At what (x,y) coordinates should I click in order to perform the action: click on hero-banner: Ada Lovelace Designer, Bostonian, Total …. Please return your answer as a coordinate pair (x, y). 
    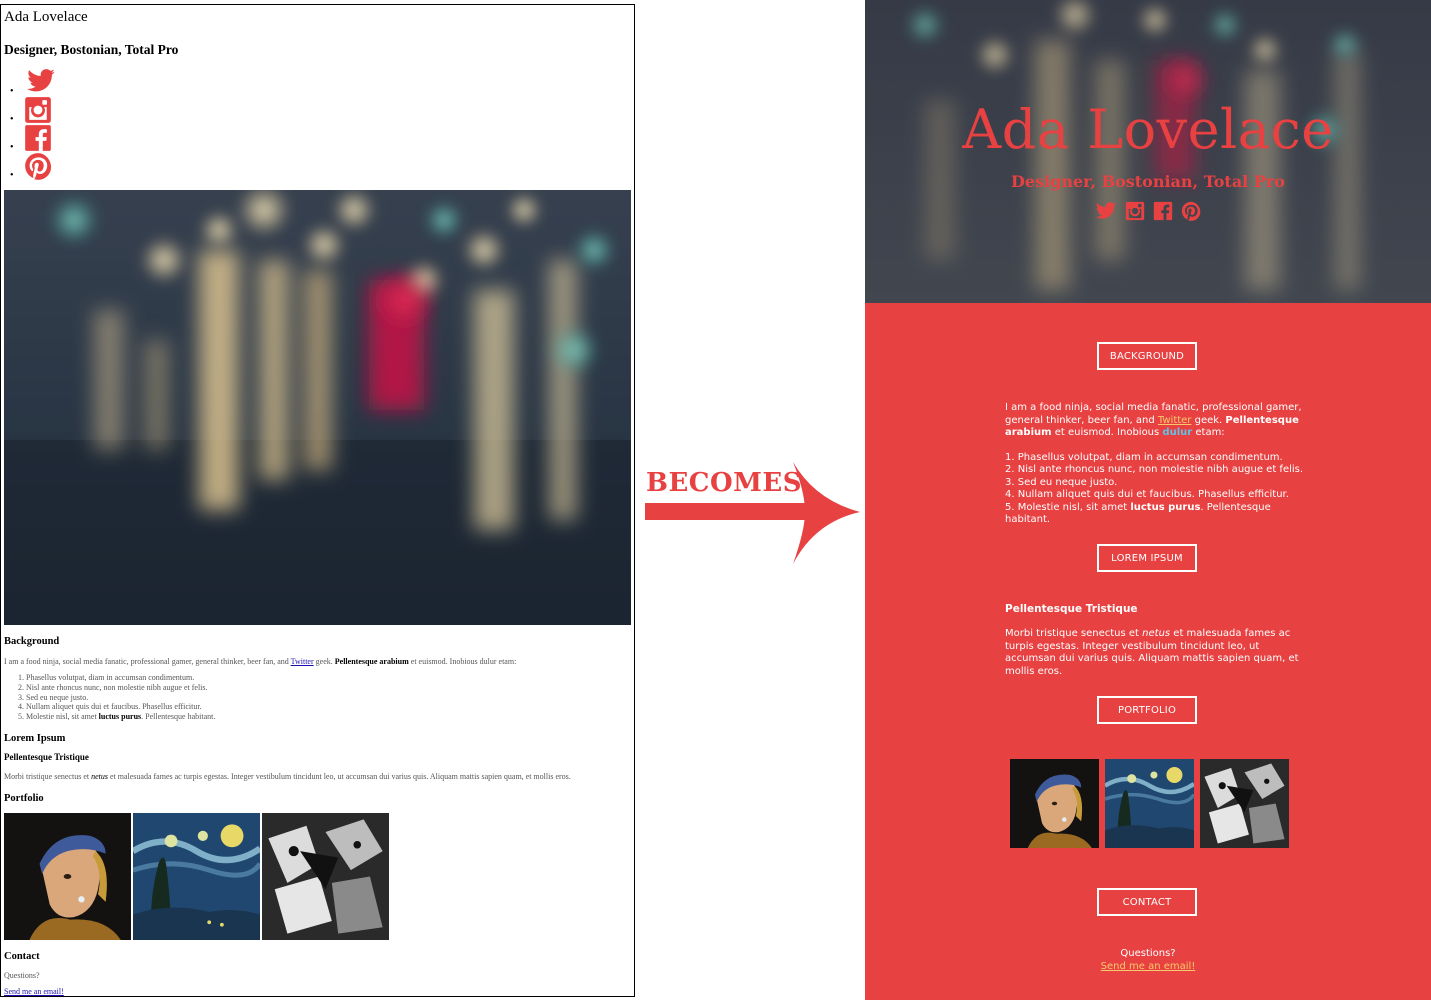
    Looking at the image, I should click on (1148, 151).